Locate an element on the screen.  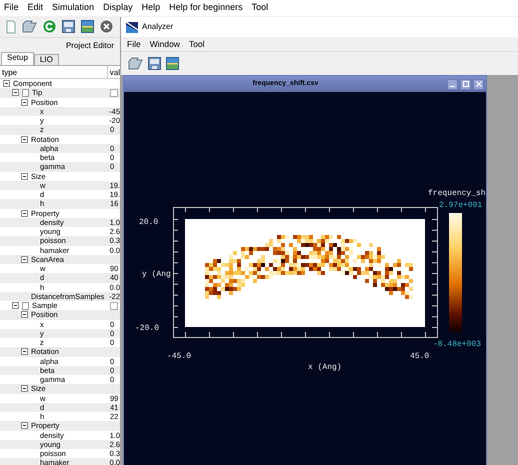
refresh-icon is located at coordinates (49, 26).